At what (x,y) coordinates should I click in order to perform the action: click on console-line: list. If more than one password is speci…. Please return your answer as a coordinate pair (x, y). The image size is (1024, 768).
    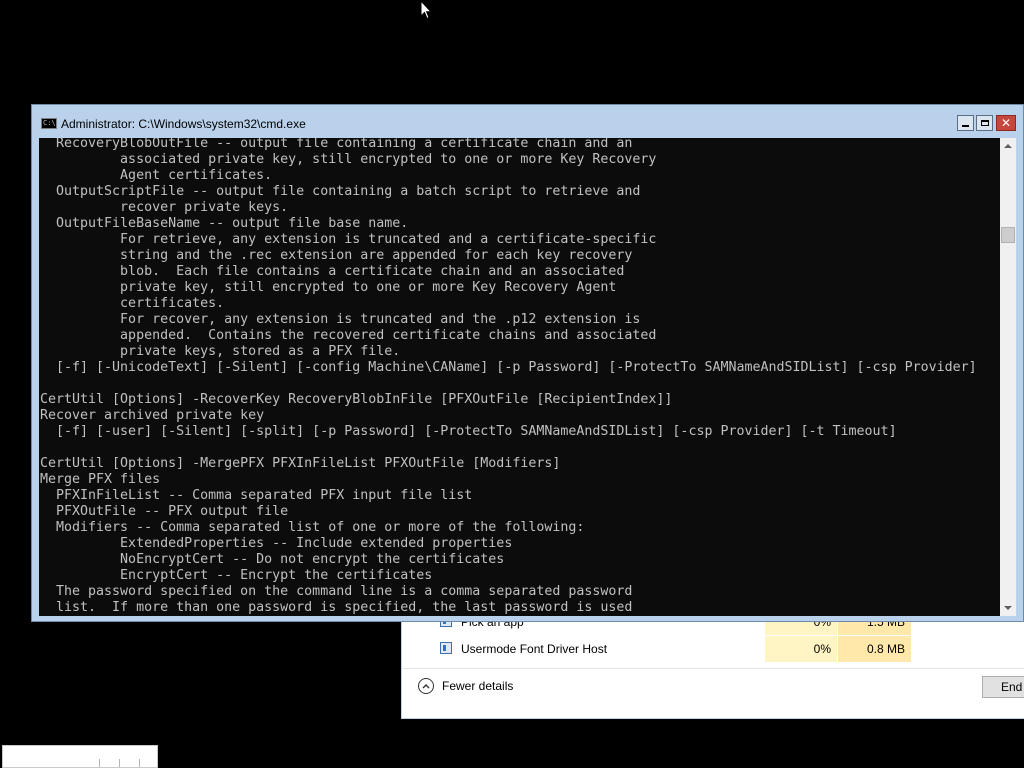
    Looking at the image, I should click on (336, 607).